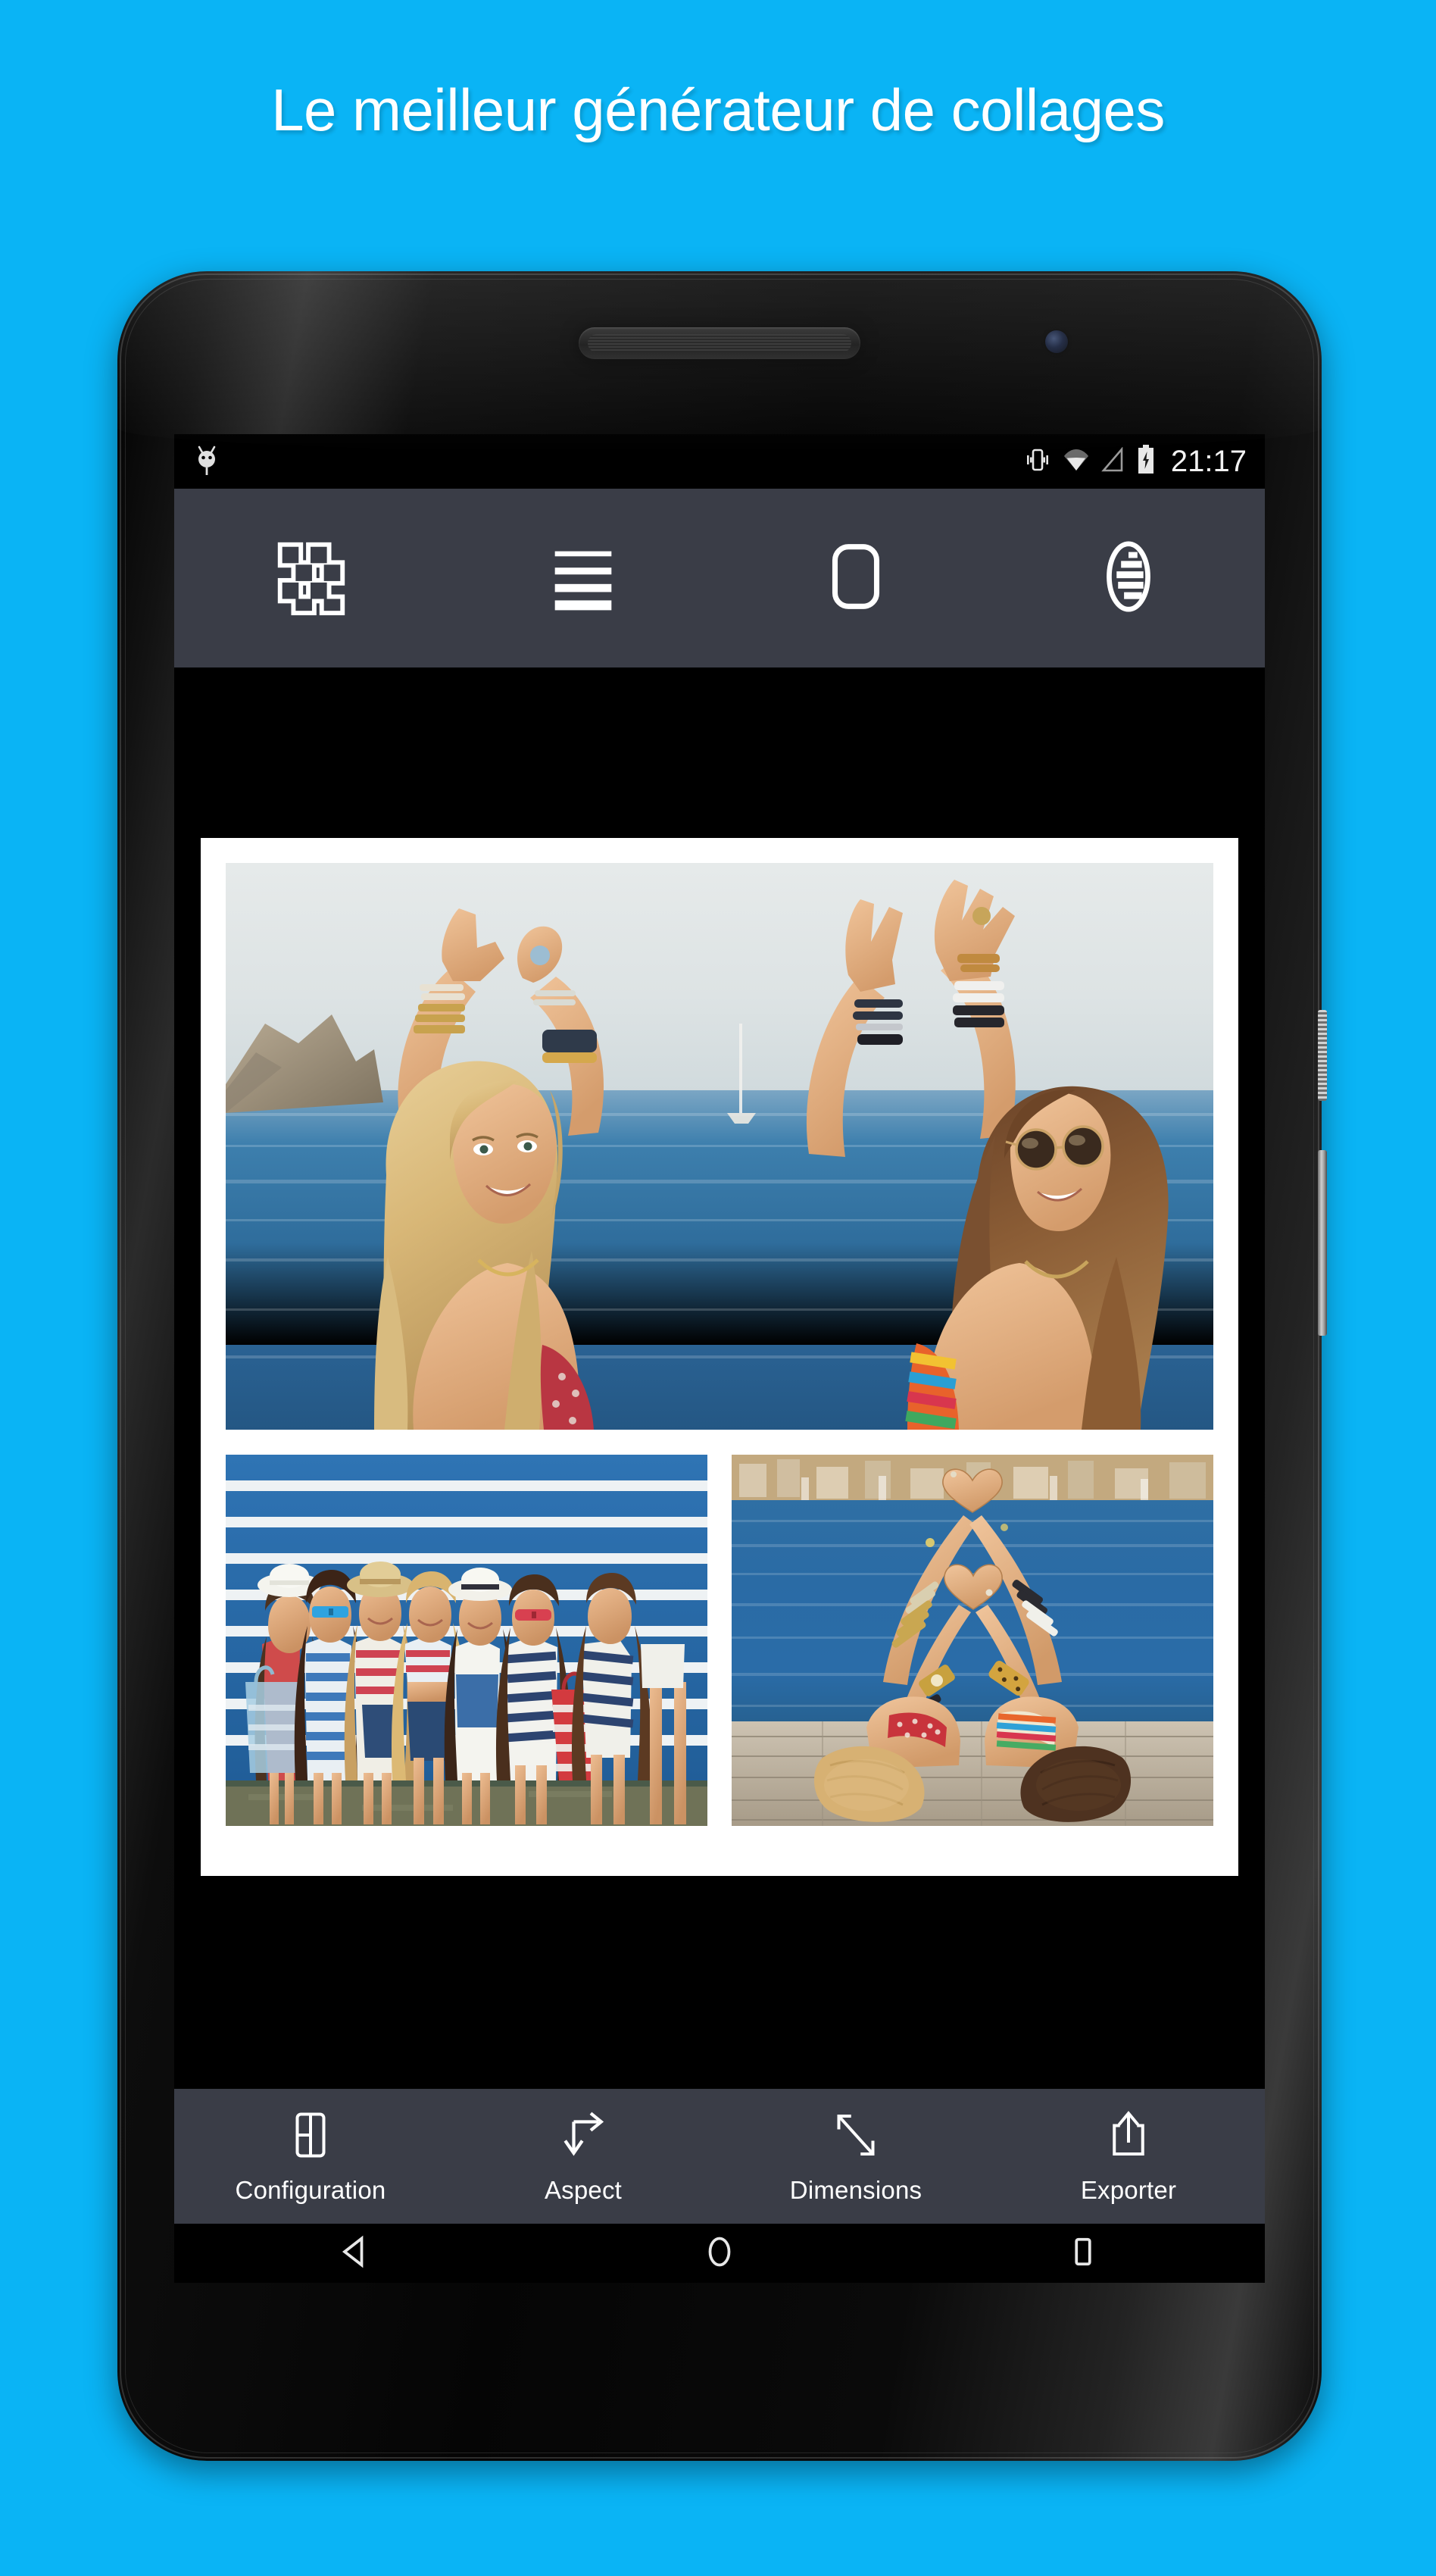  Describe the element at coordinates (1208, 461) in the screenshot. I see `status-bar-clock: 21:17` at that location.